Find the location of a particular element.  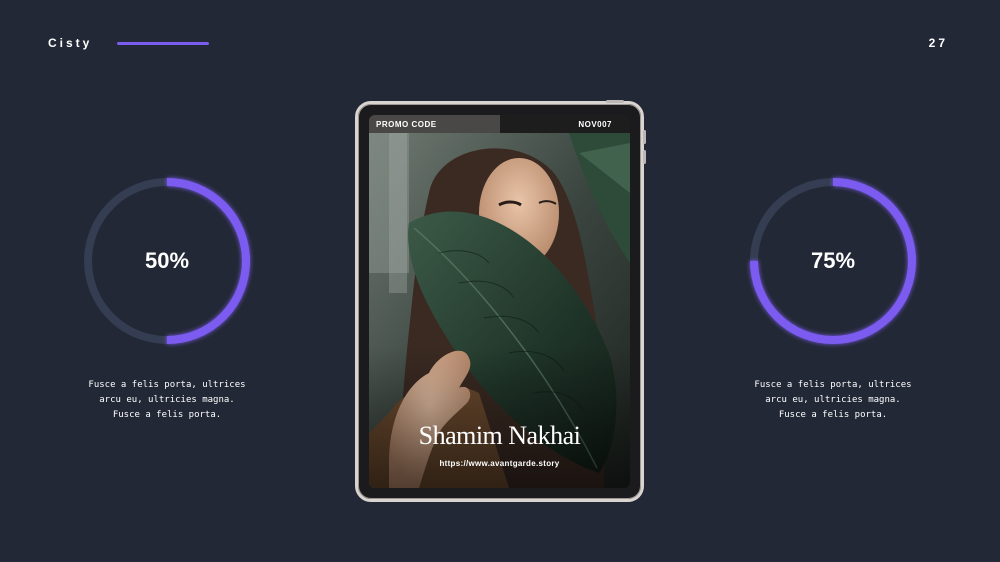

model-url: https://www.avantgarde.story is located at coordinates (499, 463).